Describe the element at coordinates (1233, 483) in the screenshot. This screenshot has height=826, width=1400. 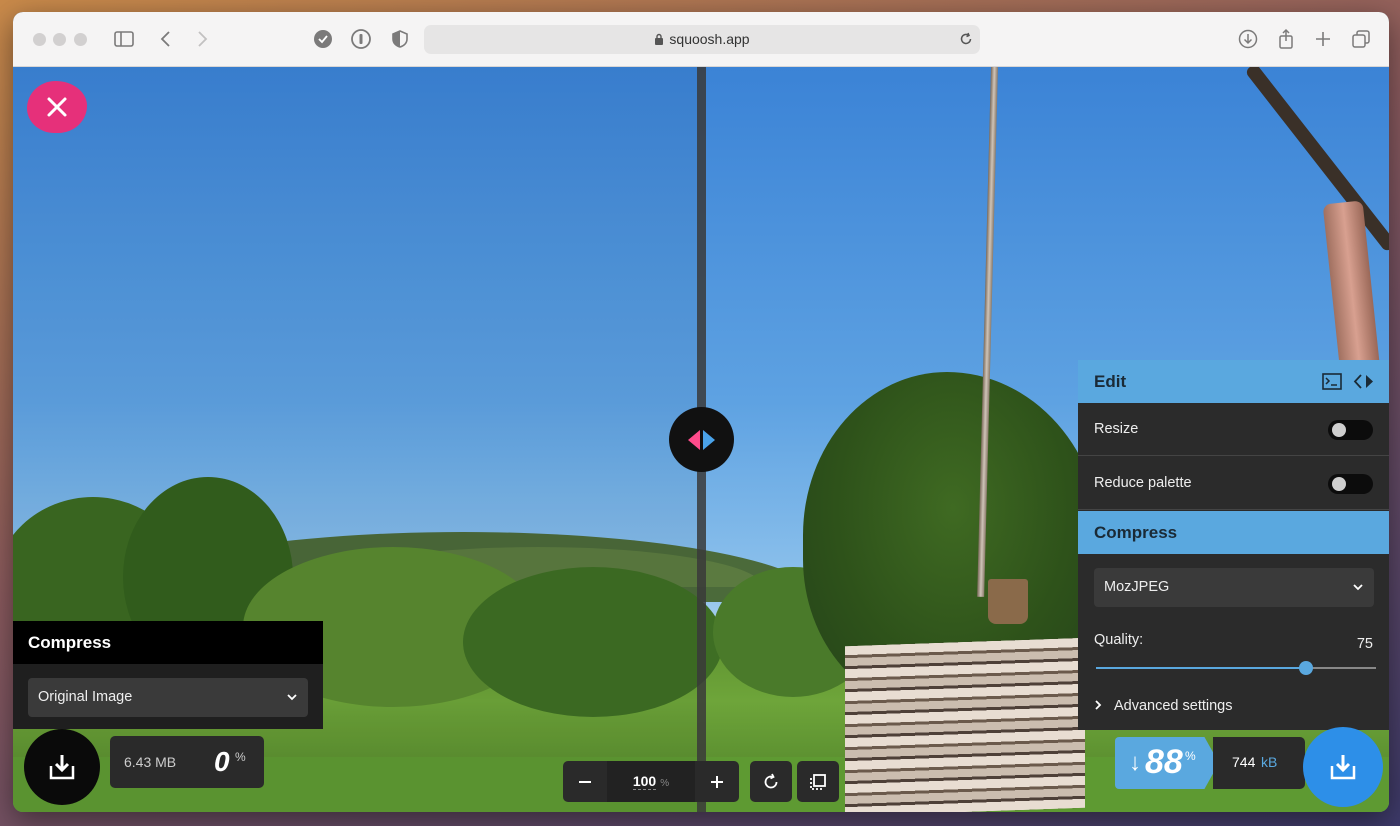
I see `reduce-palette-row: Reduce palette` at that location.